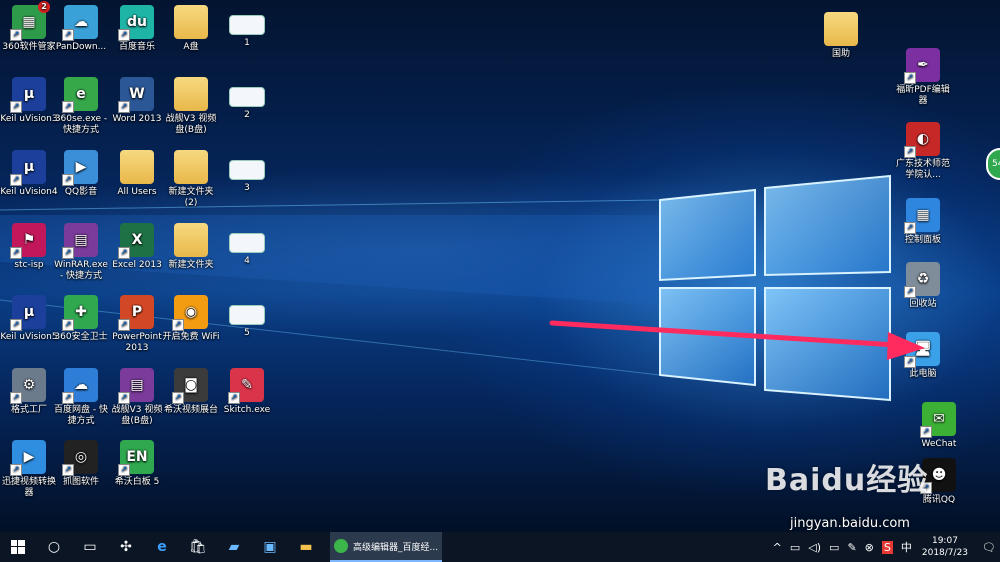  I want to click on system-tray: ^ ▭ ◁) ▭ ✎ ⊗ S 中 19:07 2018/7/23 🗨, so click(884, 547).